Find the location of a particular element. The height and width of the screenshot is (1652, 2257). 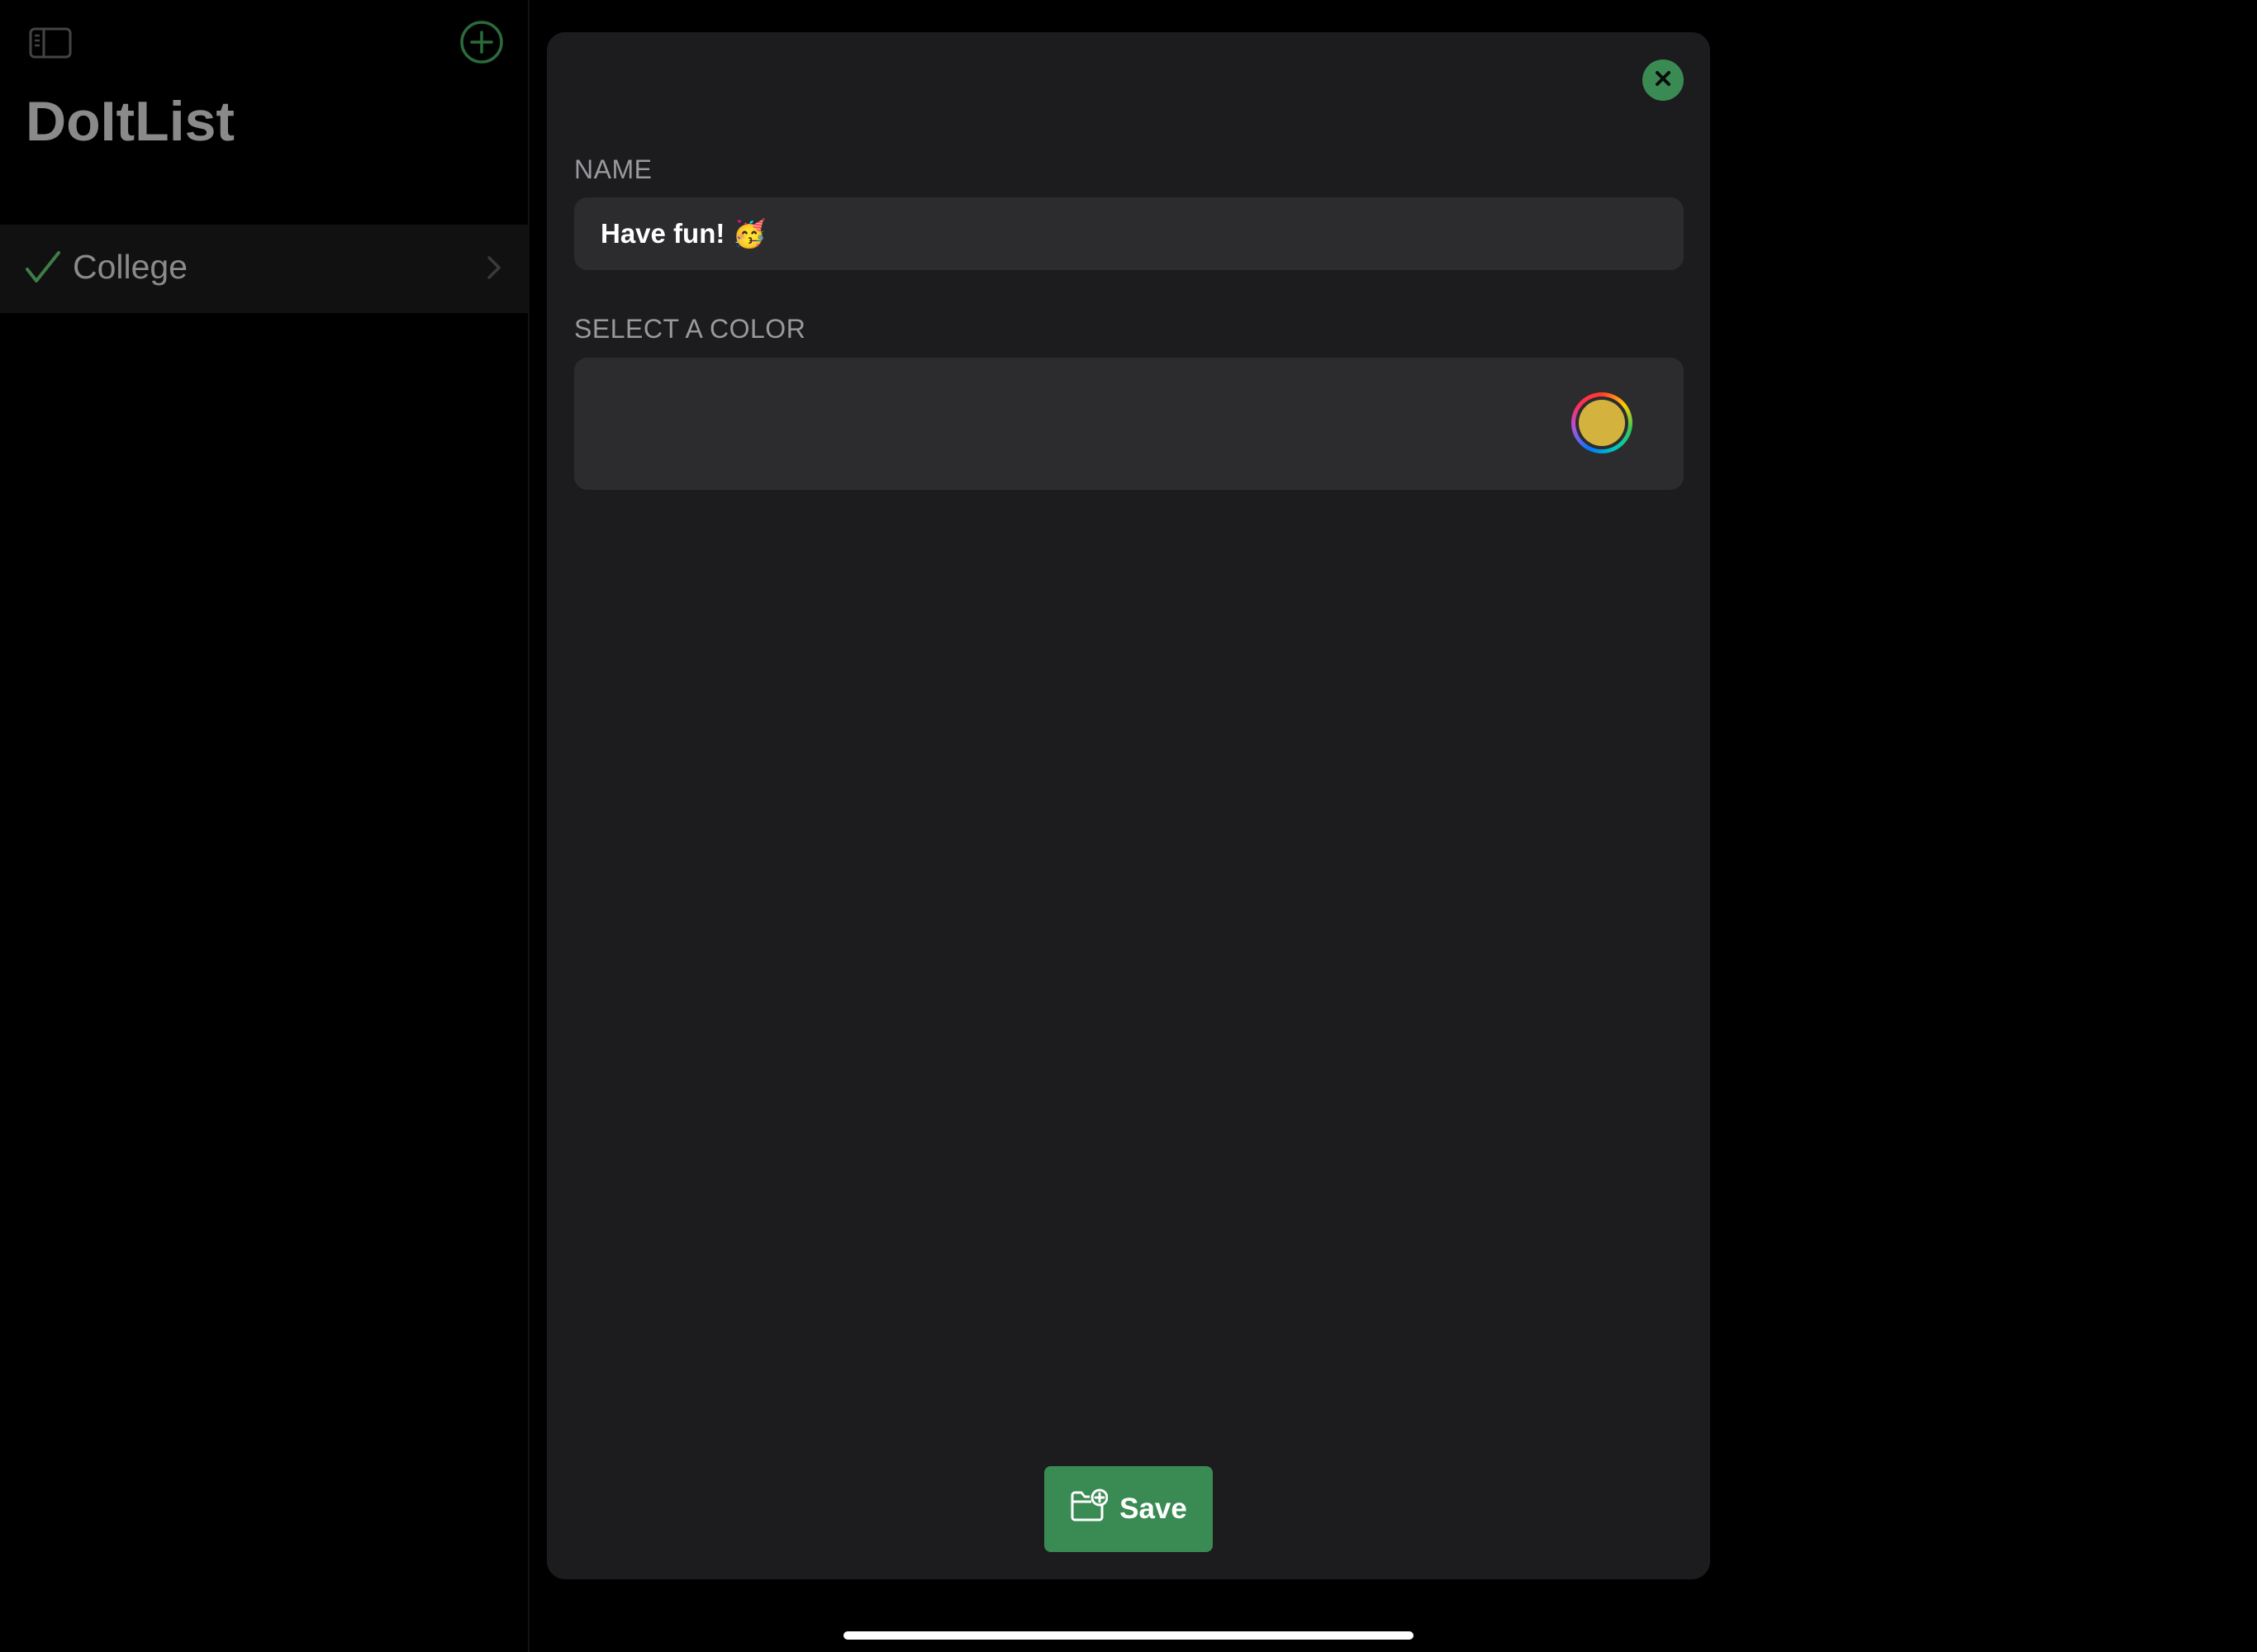

close-button is located at coordinates (1663, 80).